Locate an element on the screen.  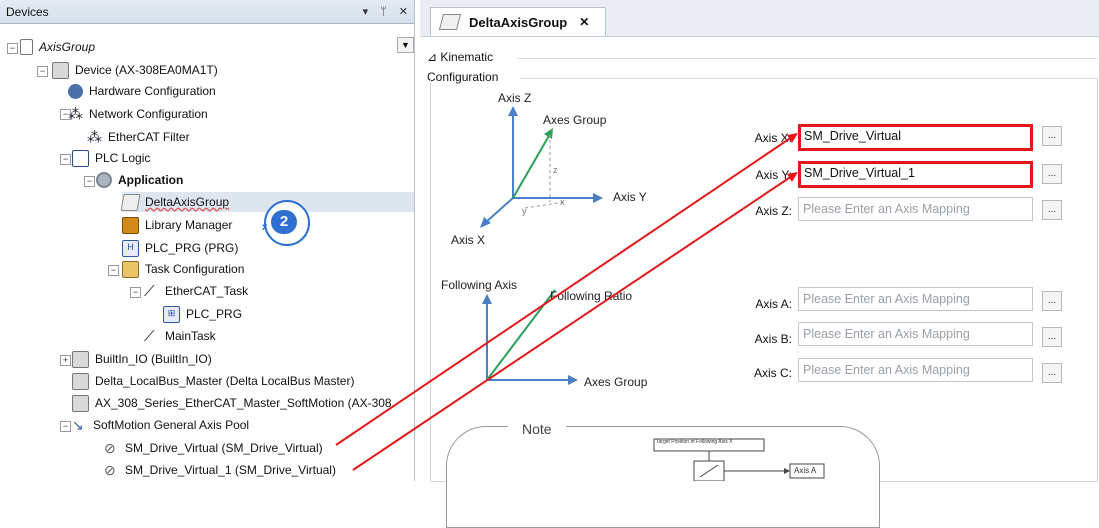
tree-item-ethercat-task: EtherCAT_Task is located at coordinates (196, 291).